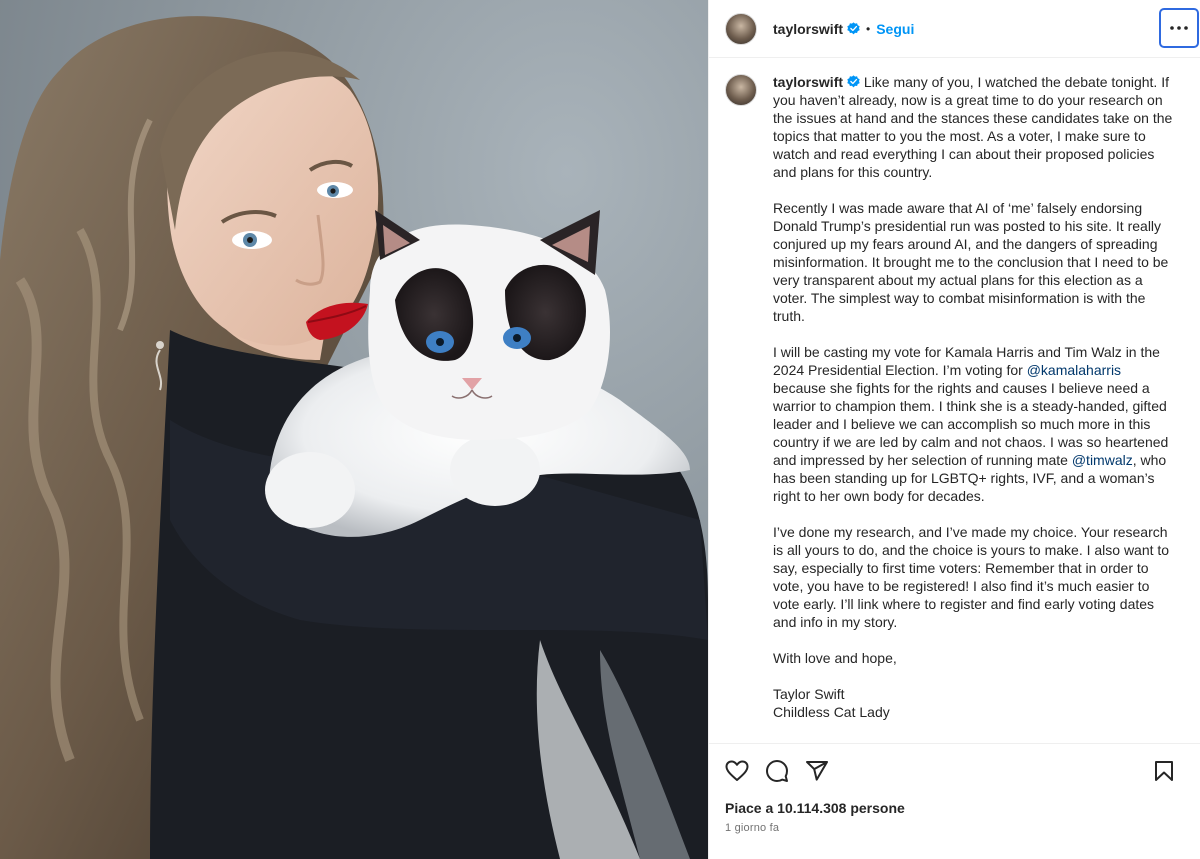 This screenshot has height=859, width=1200. I want to click on post-actions-section: Piace a 10.114.308 persone 1 giorno fa, so click(954, 801).